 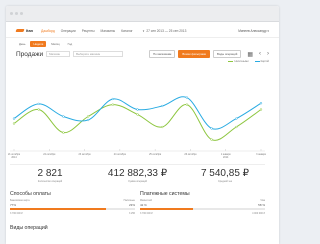 What do you see at coordinates (166, 209) in the screenshot?
I see `systems-progress-fill` at bounding box center [166, 209].